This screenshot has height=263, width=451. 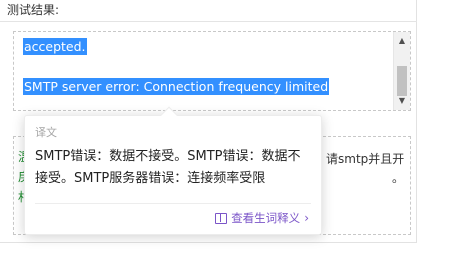 What do you see at coordinates (402, 101) in the screenshot?
I see `scroll-down-arrow-icon: ▼` at bounding box center [402, 101].